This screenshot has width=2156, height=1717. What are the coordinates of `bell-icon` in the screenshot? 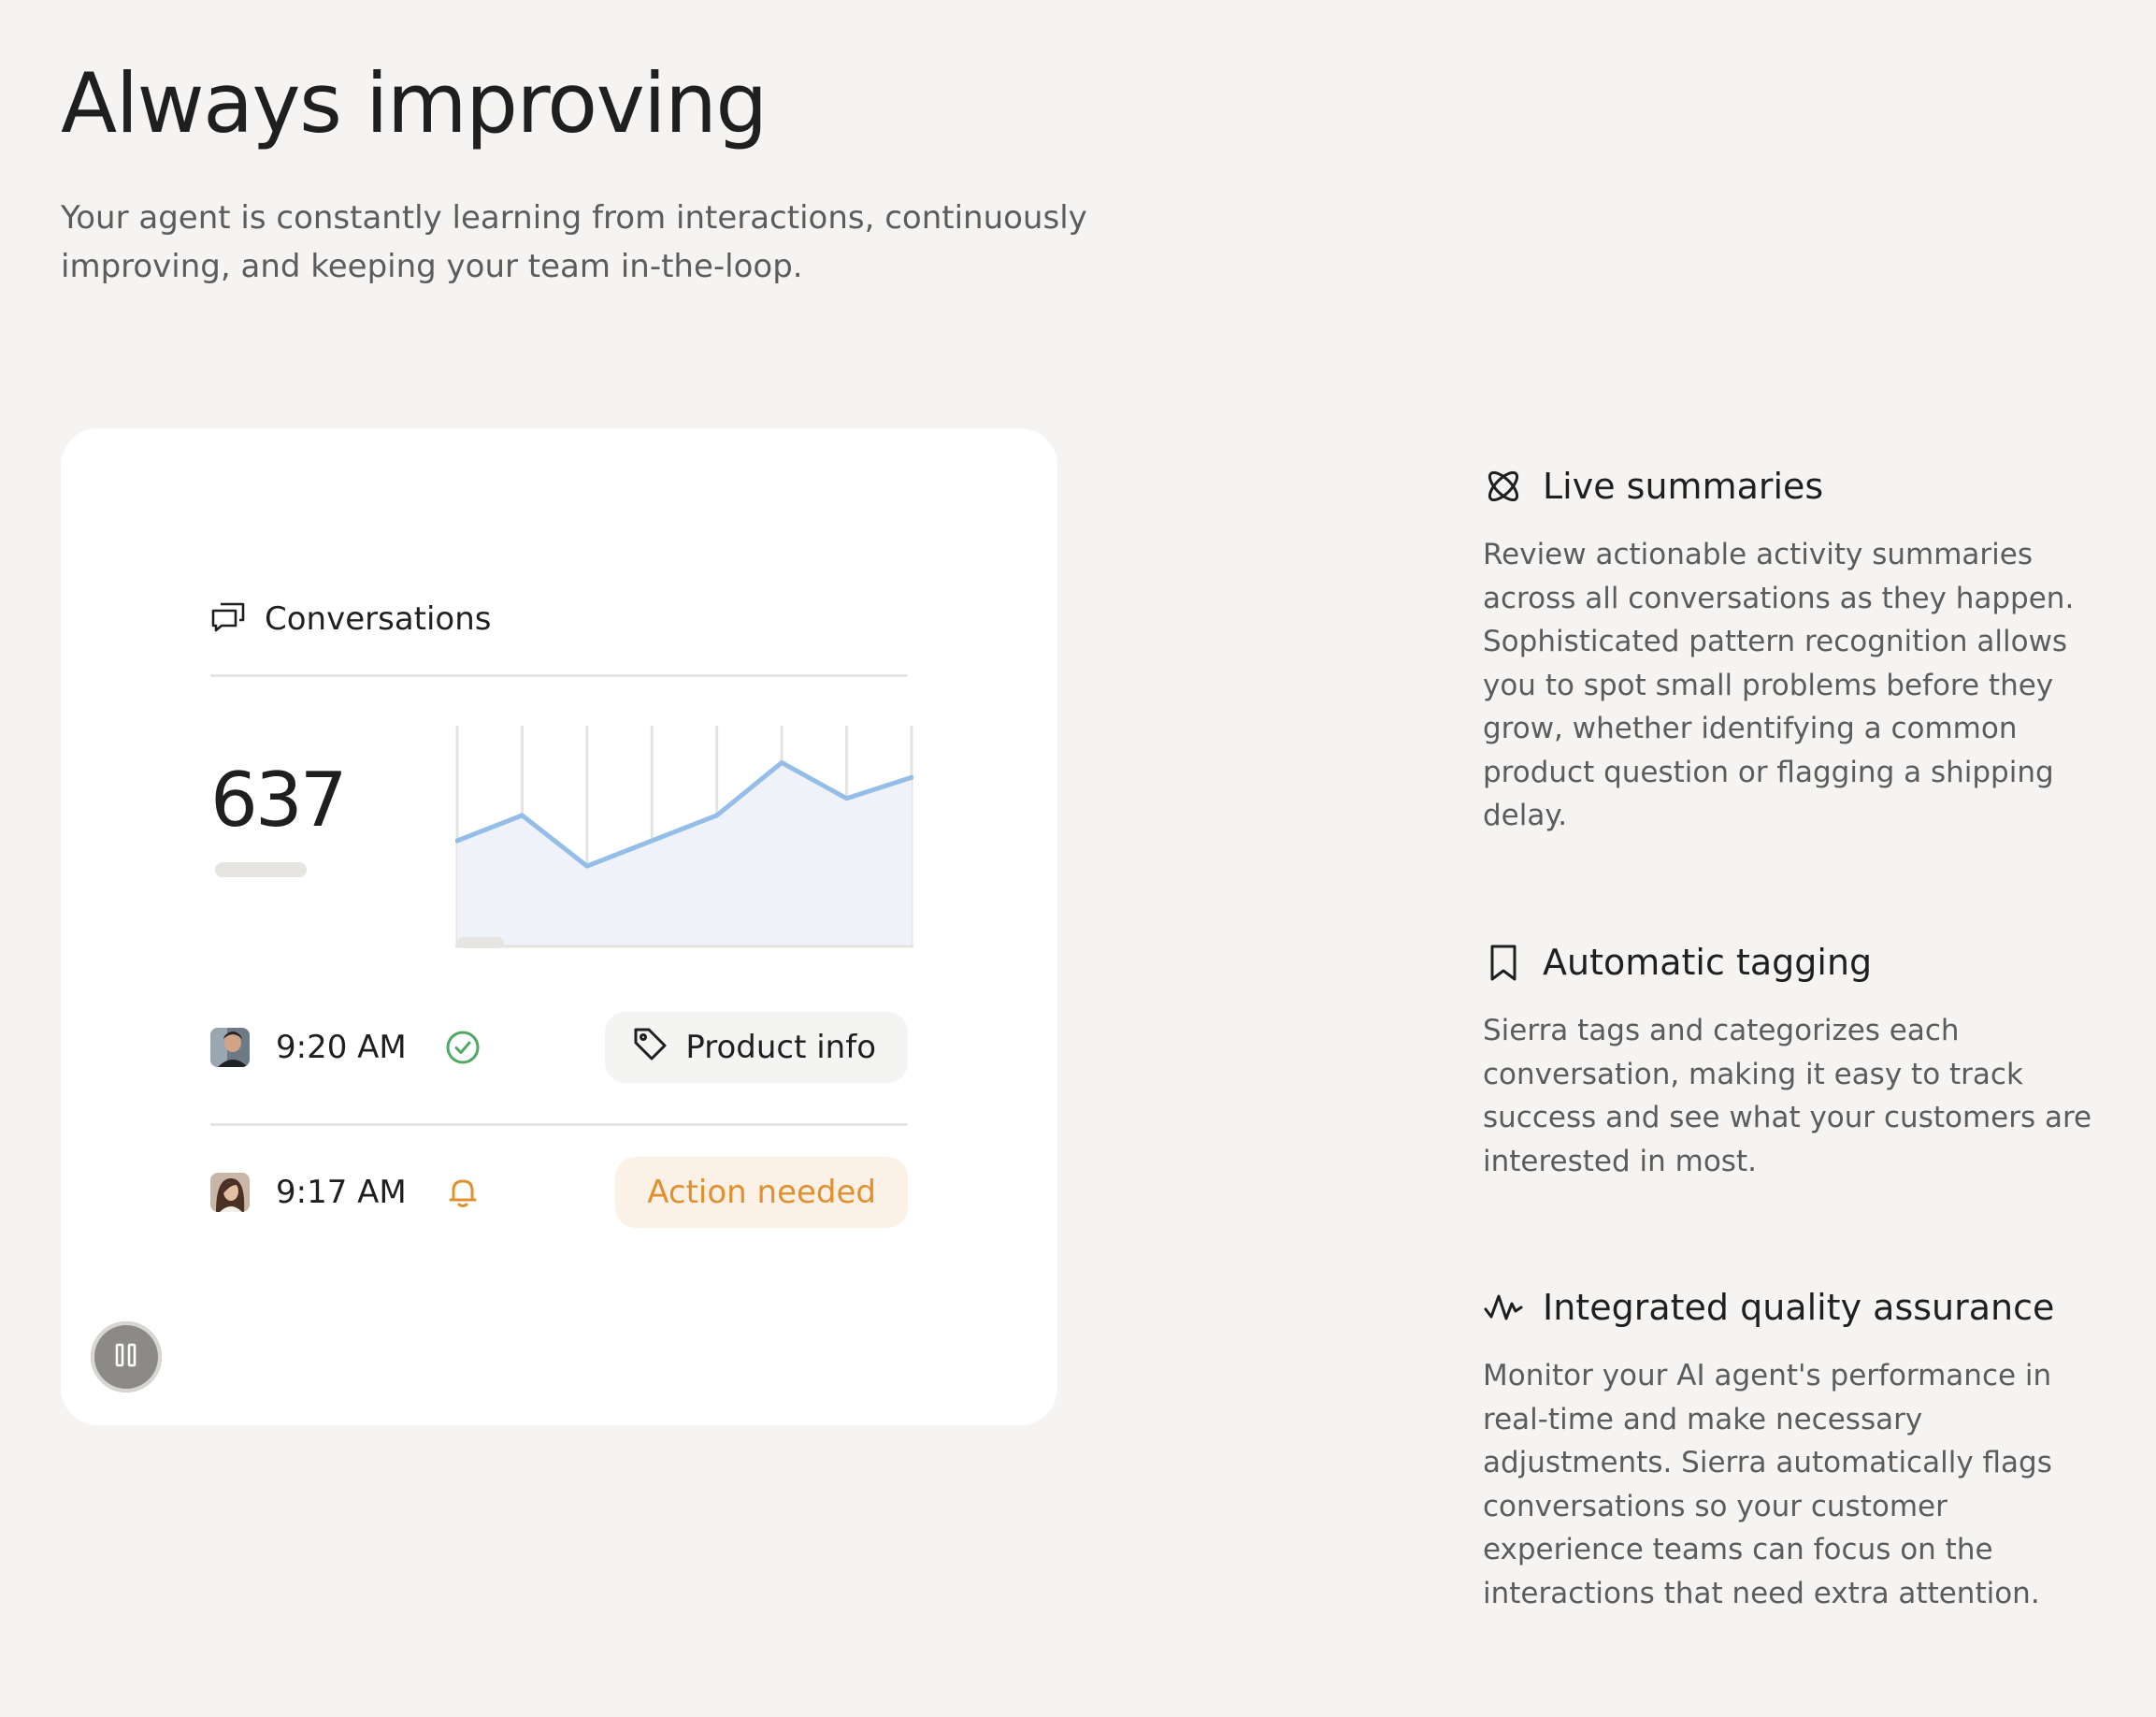 It's located at (463, 1193).